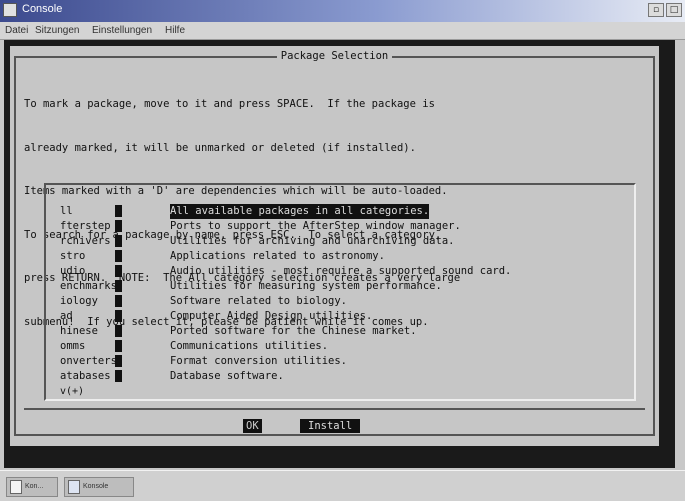  Describe the element at coordinates (16, 487) in the screenshot. I see `document-icon` at that location.